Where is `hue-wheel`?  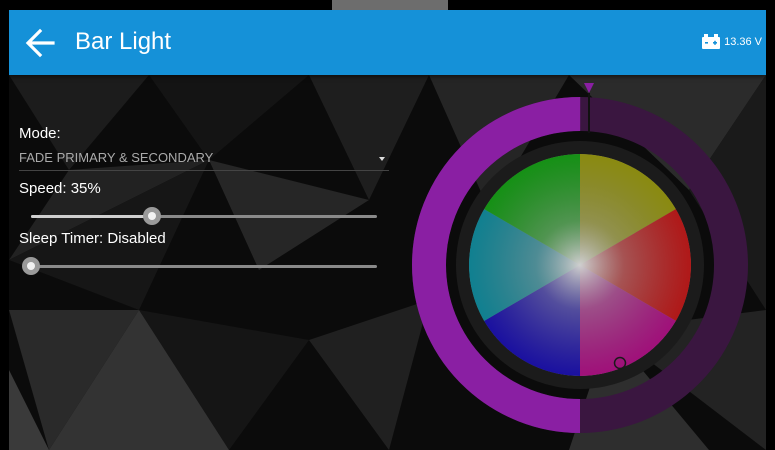 hue-wheel is located at coordinates (580, 265).